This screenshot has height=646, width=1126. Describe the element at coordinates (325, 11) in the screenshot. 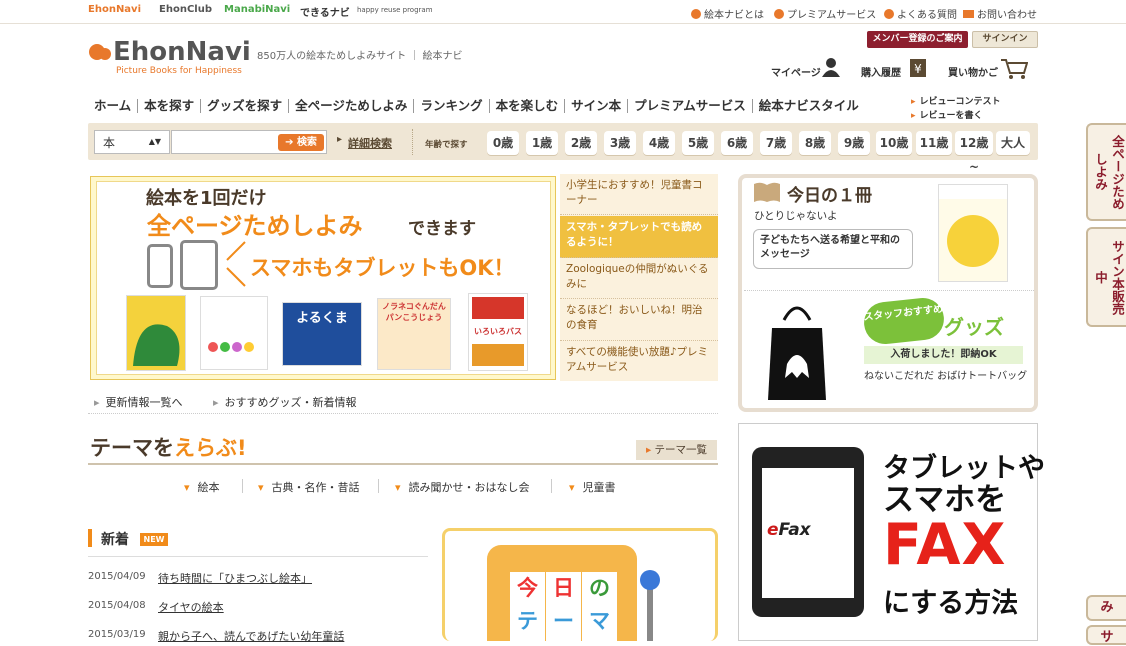

I see `brand-dekiru-link: できるナビ` at that location.